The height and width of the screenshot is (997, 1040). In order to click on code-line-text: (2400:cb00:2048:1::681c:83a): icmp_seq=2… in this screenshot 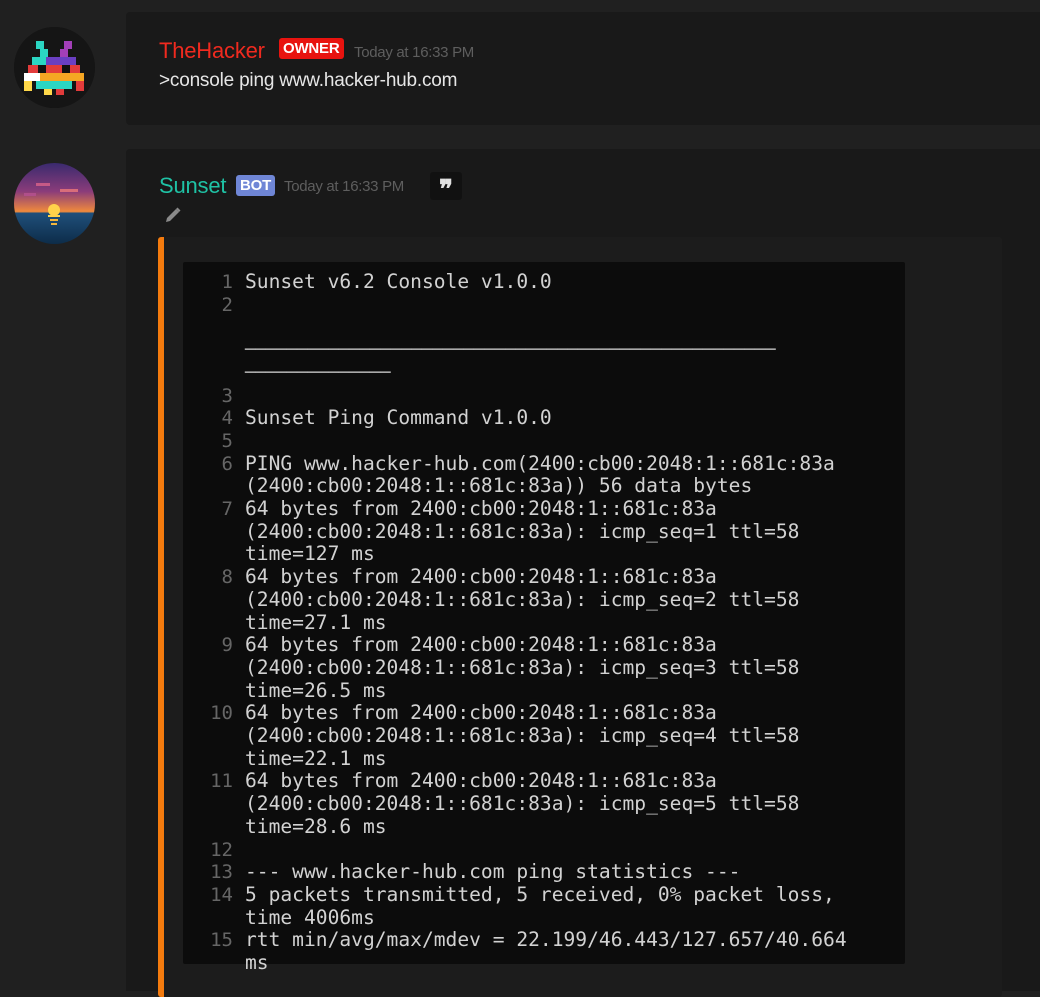, I will do `click(522, 599)`.